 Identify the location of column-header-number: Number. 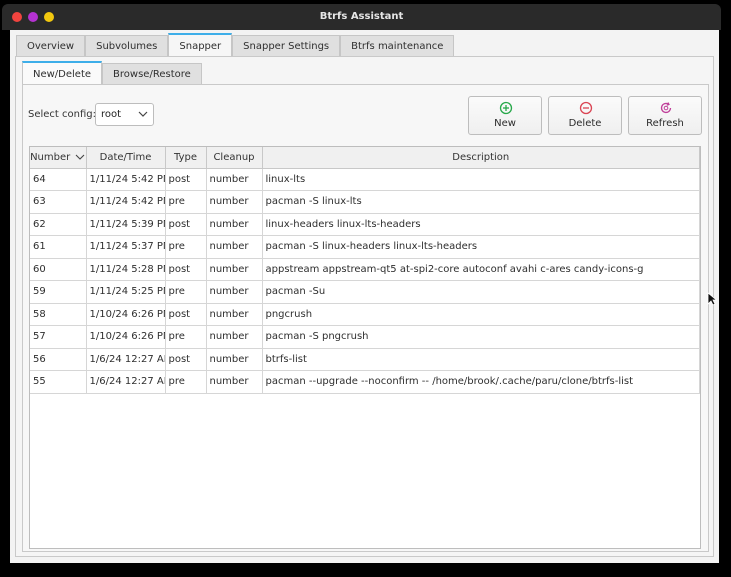
(58, 158).